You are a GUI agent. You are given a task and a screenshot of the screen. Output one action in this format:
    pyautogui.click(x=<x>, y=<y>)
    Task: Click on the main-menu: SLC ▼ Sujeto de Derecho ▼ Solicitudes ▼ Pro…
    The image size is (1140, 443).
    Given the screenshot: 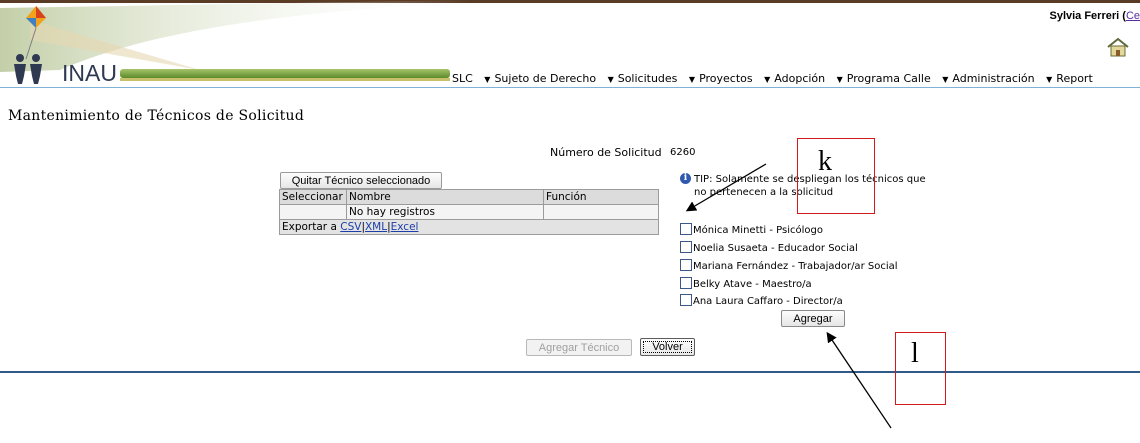 What is the action you would take?
    pyautogui.click(x=776, y=78)
    